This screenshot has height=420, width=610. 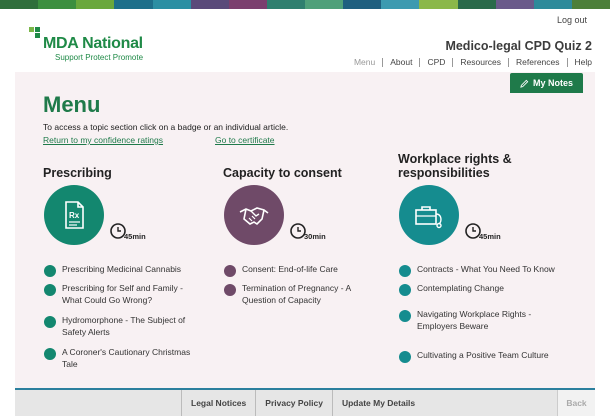 I want to click on article-title: A Coroner's Cautionary Christmas Tale, so click(x=126, y=358).